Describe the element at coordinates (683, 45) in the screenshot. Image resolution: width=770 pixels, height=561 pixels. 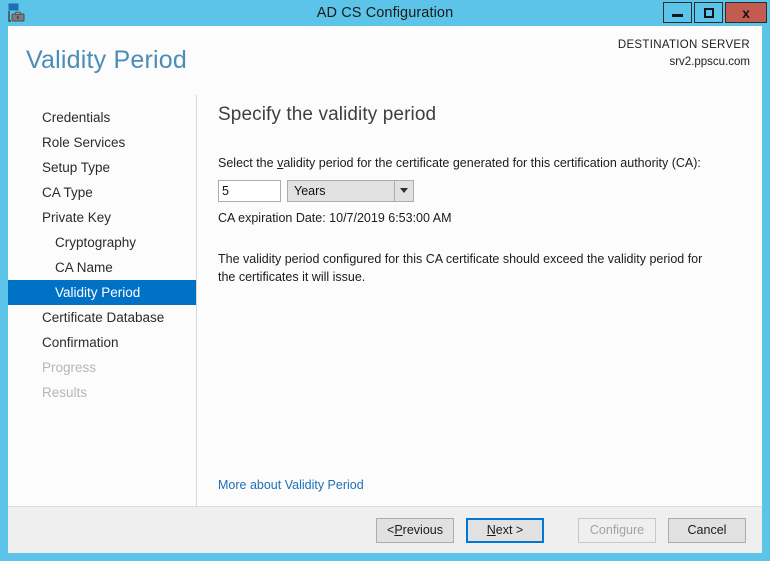
I see `destination-server-label: DESTINATION SERVER` at that location.